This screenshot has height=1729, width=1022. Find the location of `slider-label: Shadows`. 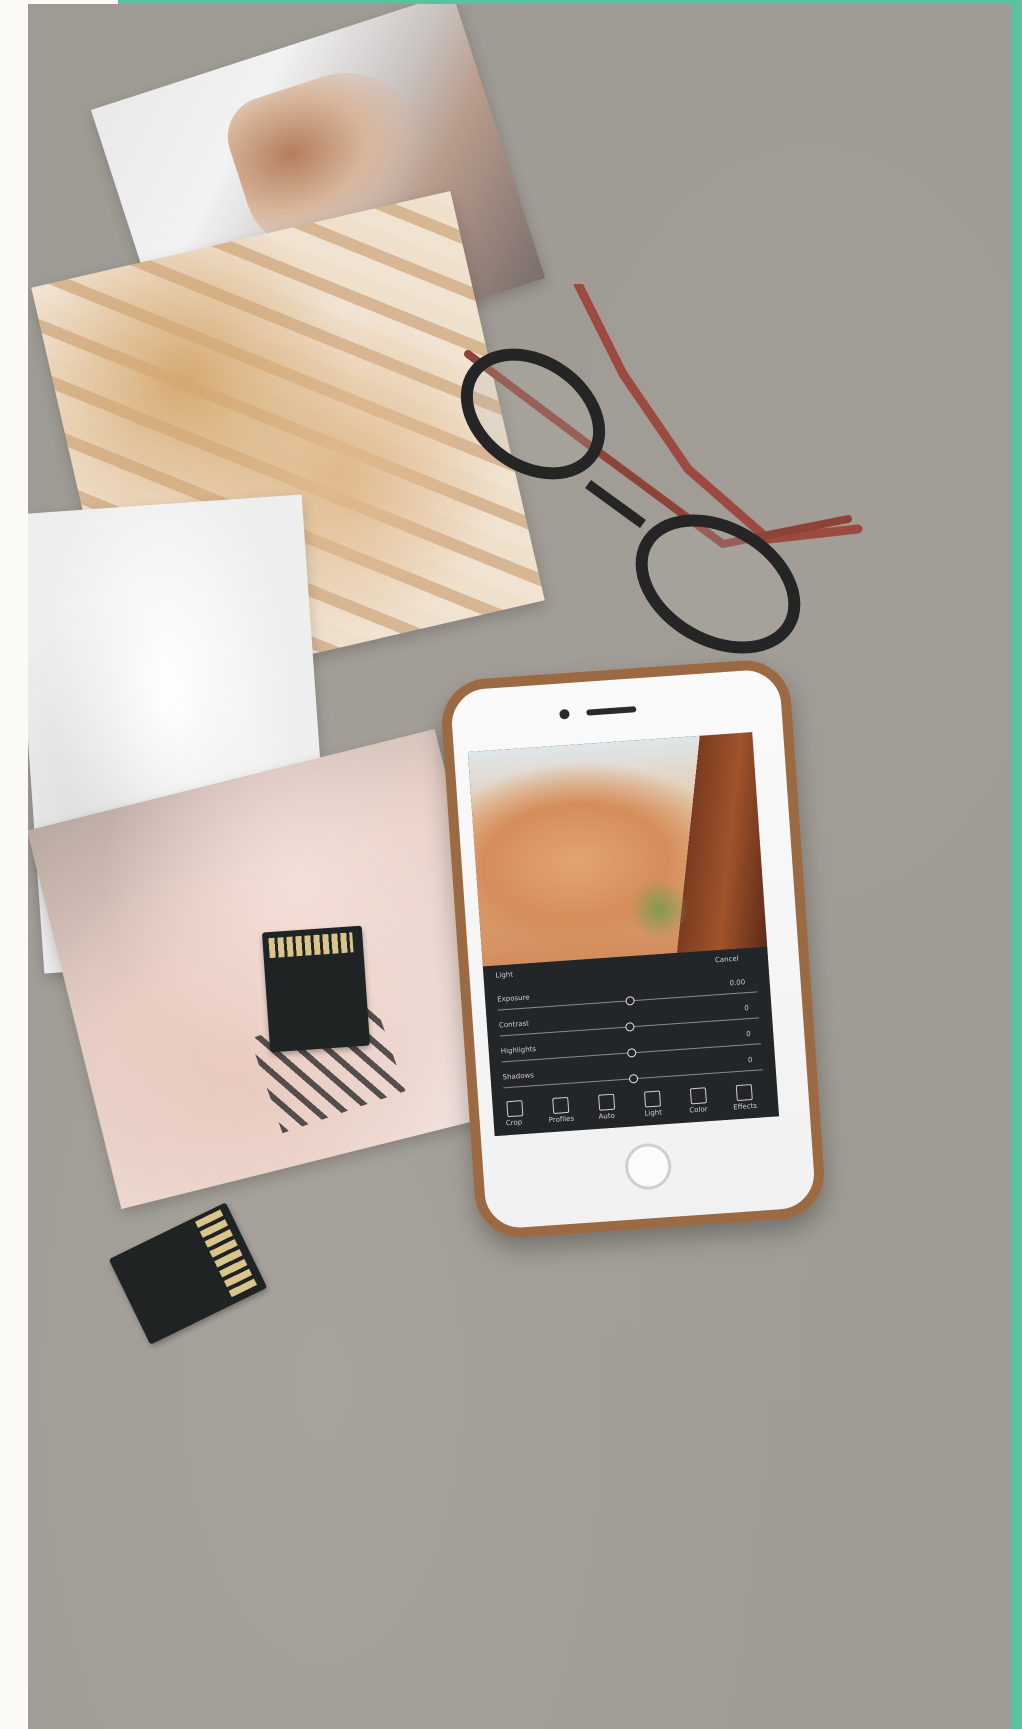

slider-label: Shadows is located at coordinates (518, 1076).